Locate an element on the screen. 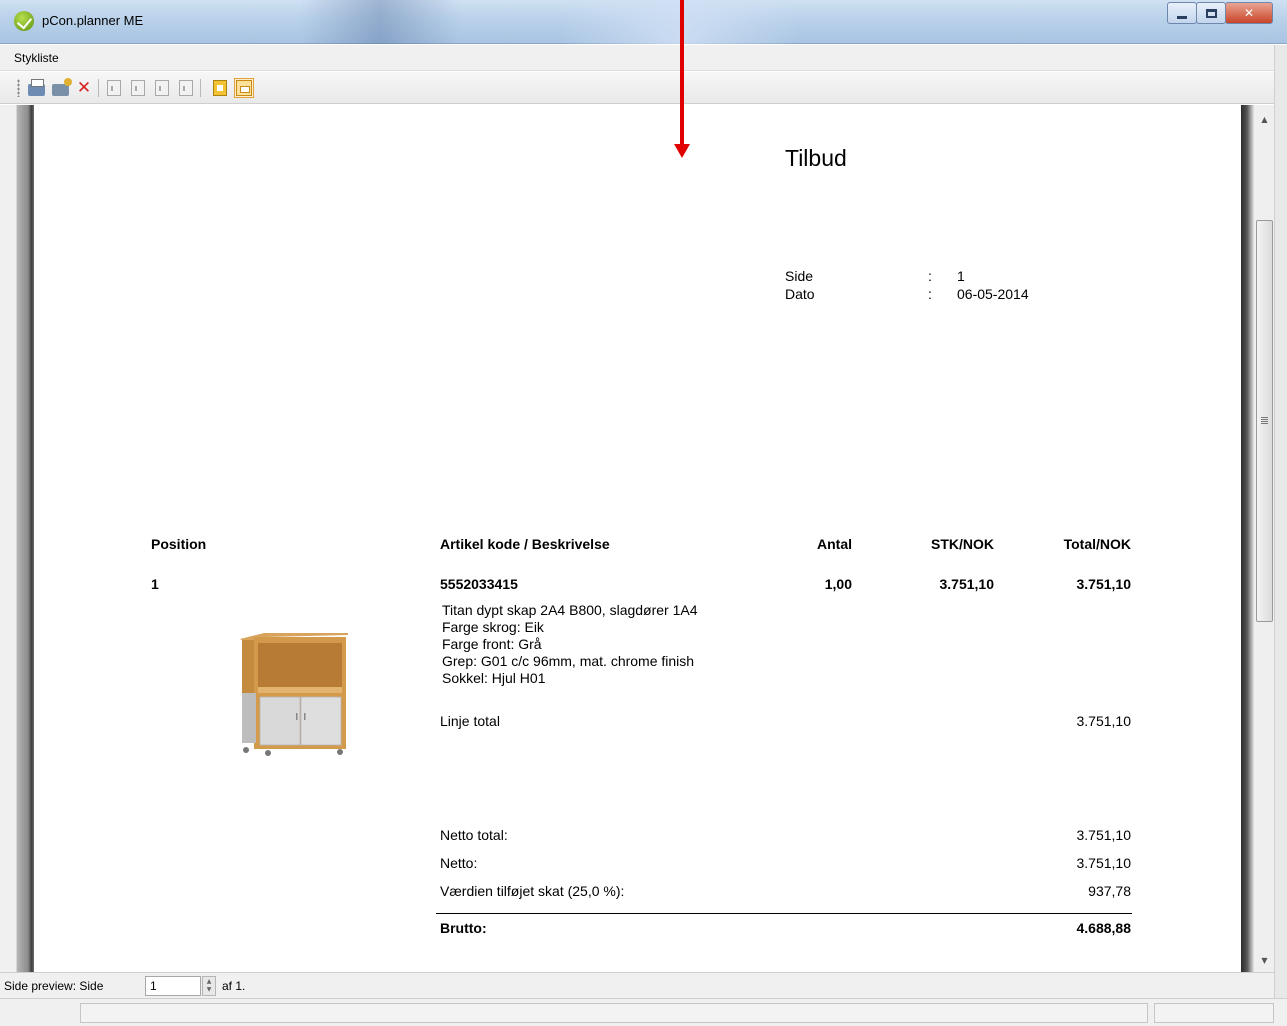  page-number-input: 1 is located at coordinates (173, 986).